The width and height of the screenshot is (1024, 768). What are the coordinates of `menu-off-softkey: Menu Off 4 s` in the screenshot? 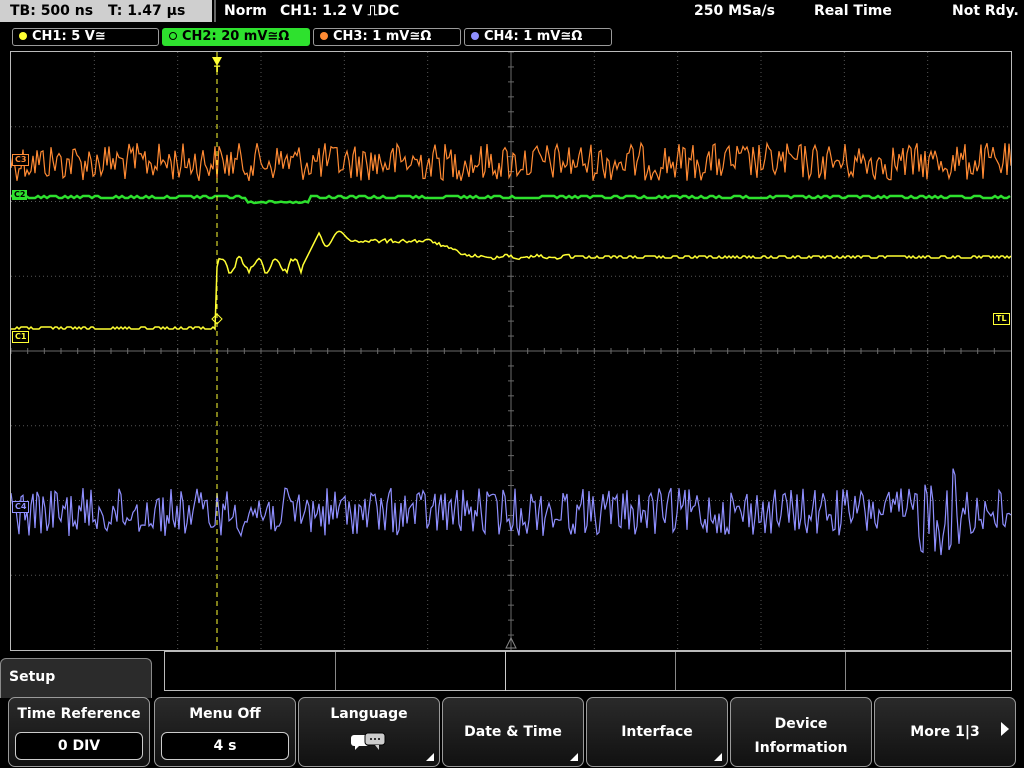 It's located at (225, 732).